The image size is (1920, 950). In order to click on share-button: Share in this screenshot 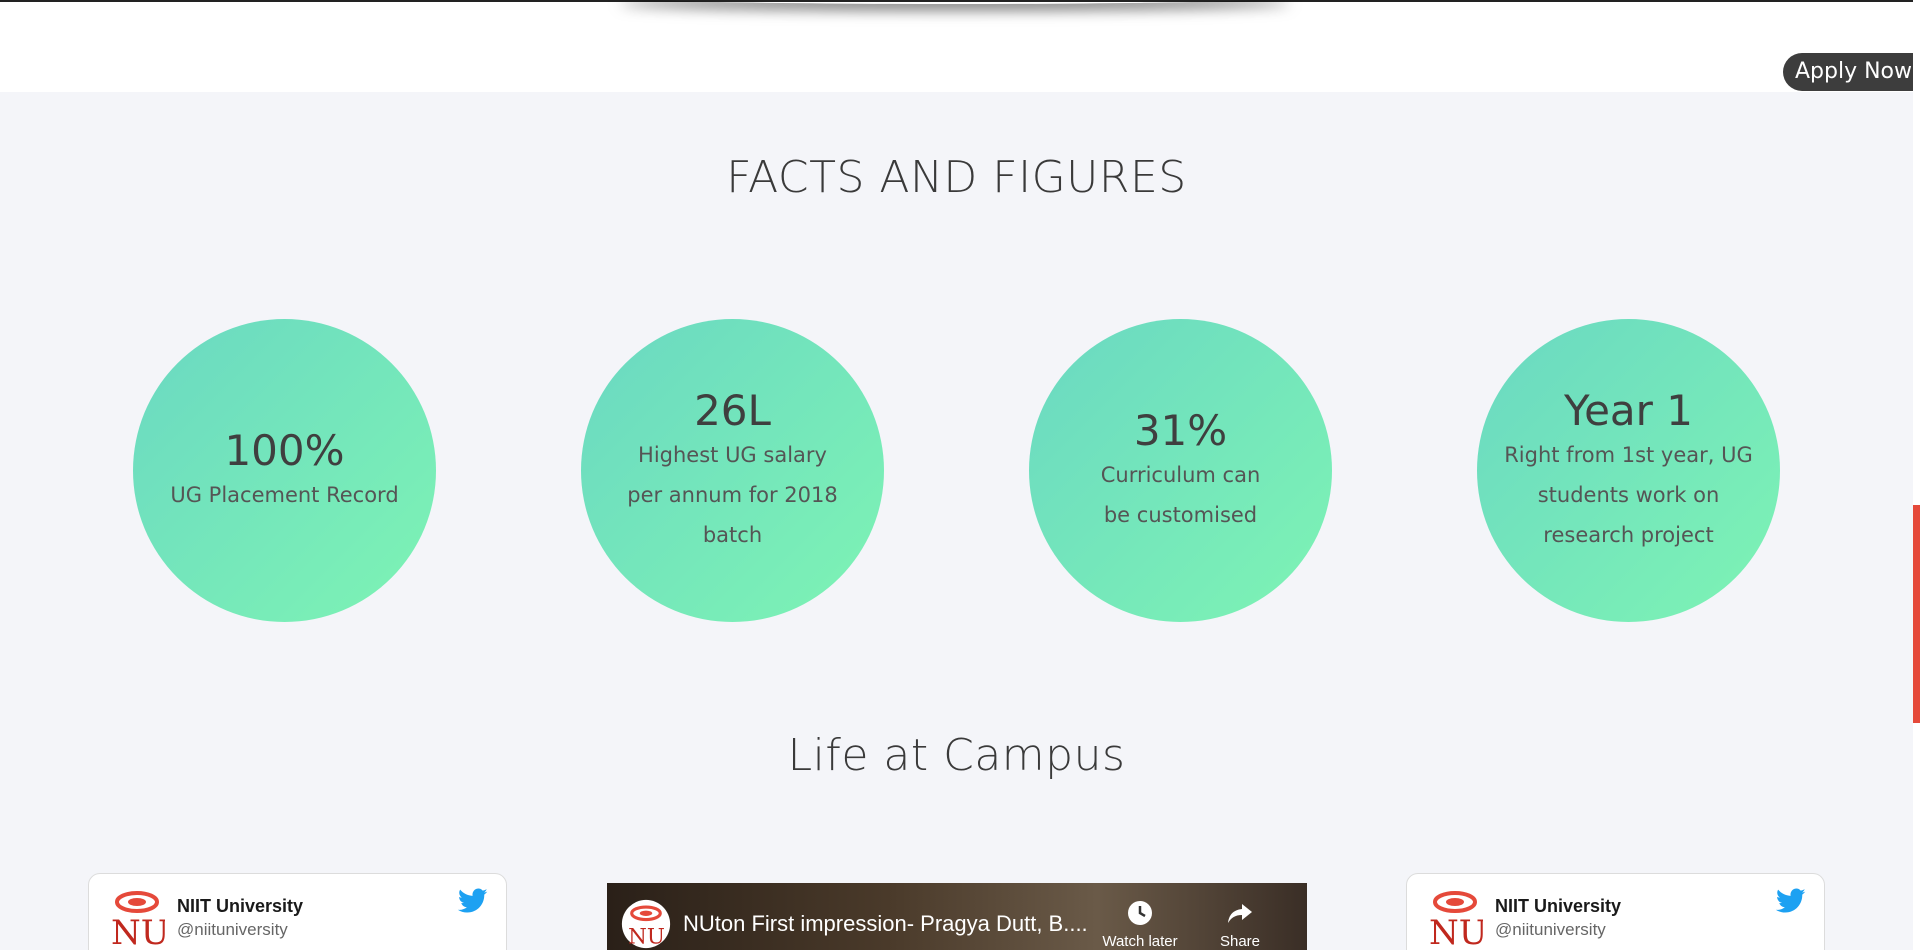, I will do `click(1240, 924)`.